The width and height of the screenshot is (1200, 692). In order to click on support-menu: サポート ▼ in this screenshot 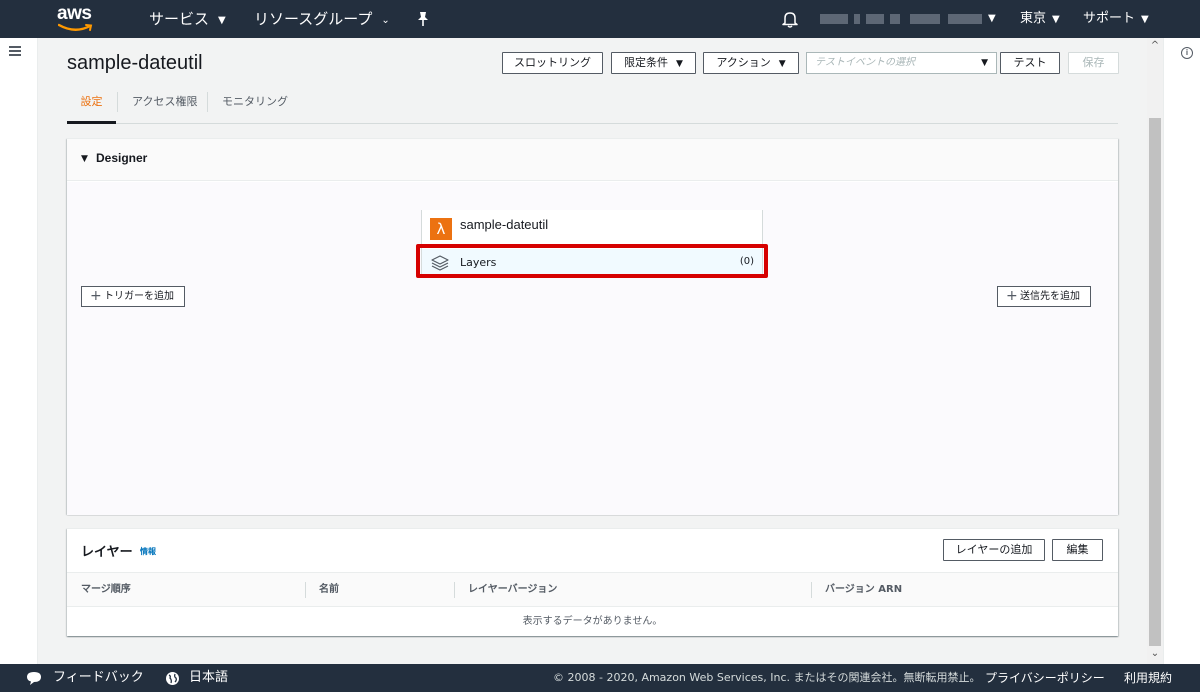, I will do `click(1116, 19)`.